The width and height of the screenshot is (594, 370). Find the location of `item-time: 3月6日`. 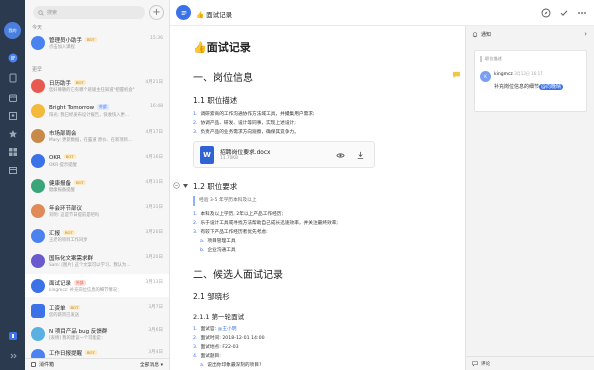

item-time: 3月6日 is located at coordinates (155, 330).